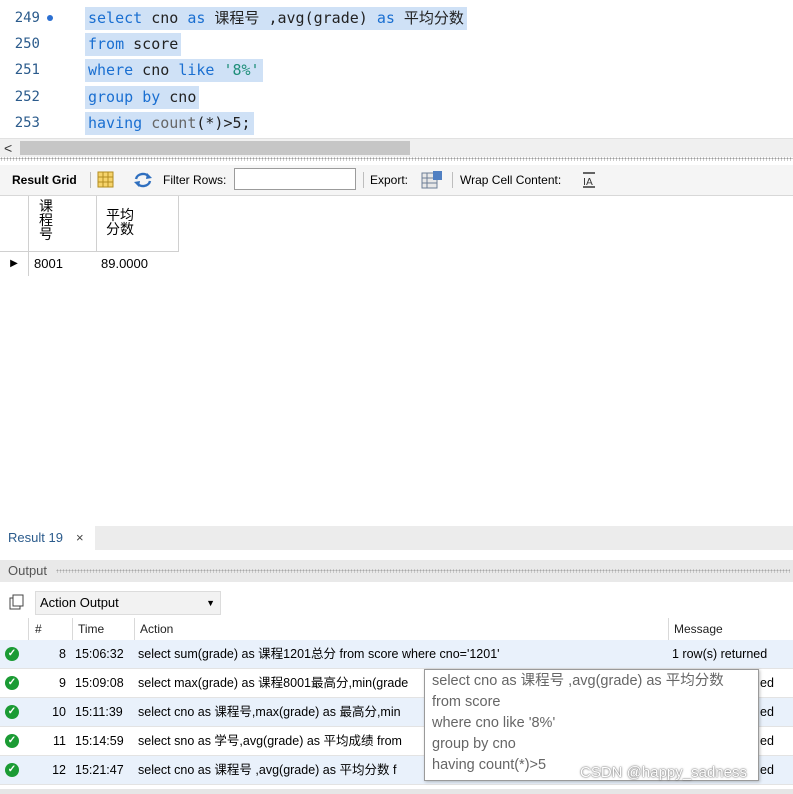  What do you see at coordinates (730, 629) in the screenshot?
I see `column-header-message: Message` at bounding box center [730, 629].